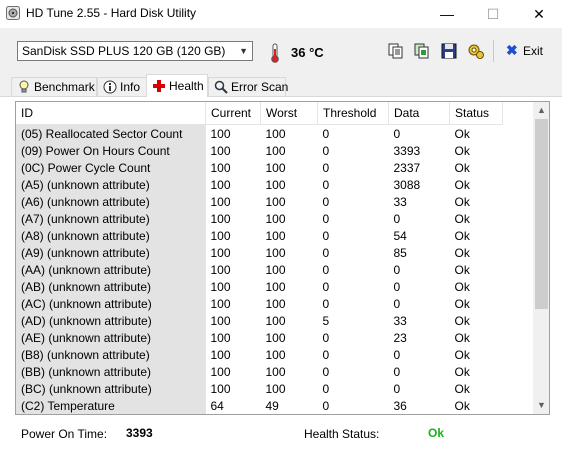 This screenshot has width=562, height=455. Describe the element at coordinates (419, 113) in the screenshot. I see `column-header-data: Data` at that location.